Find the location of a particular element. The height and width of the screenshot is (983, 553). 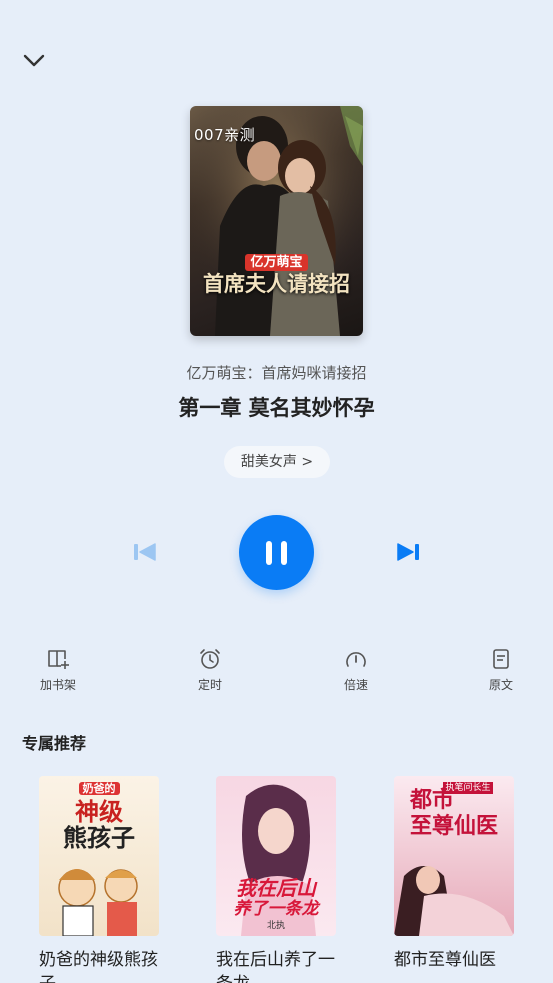

speed-label: 倍速 is located at coordinates (355, 685).